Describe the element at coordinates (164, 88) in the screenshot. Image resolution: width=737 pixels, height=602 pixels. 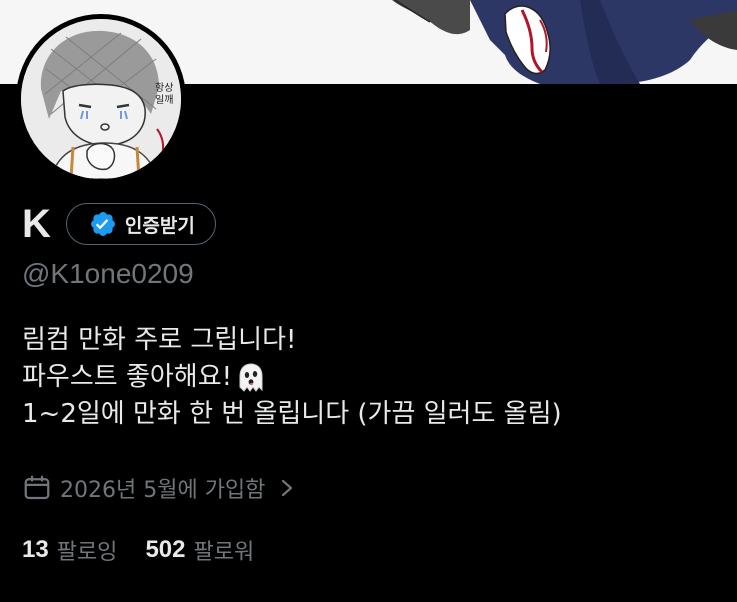
I see `svg-text: 항상` at that location.